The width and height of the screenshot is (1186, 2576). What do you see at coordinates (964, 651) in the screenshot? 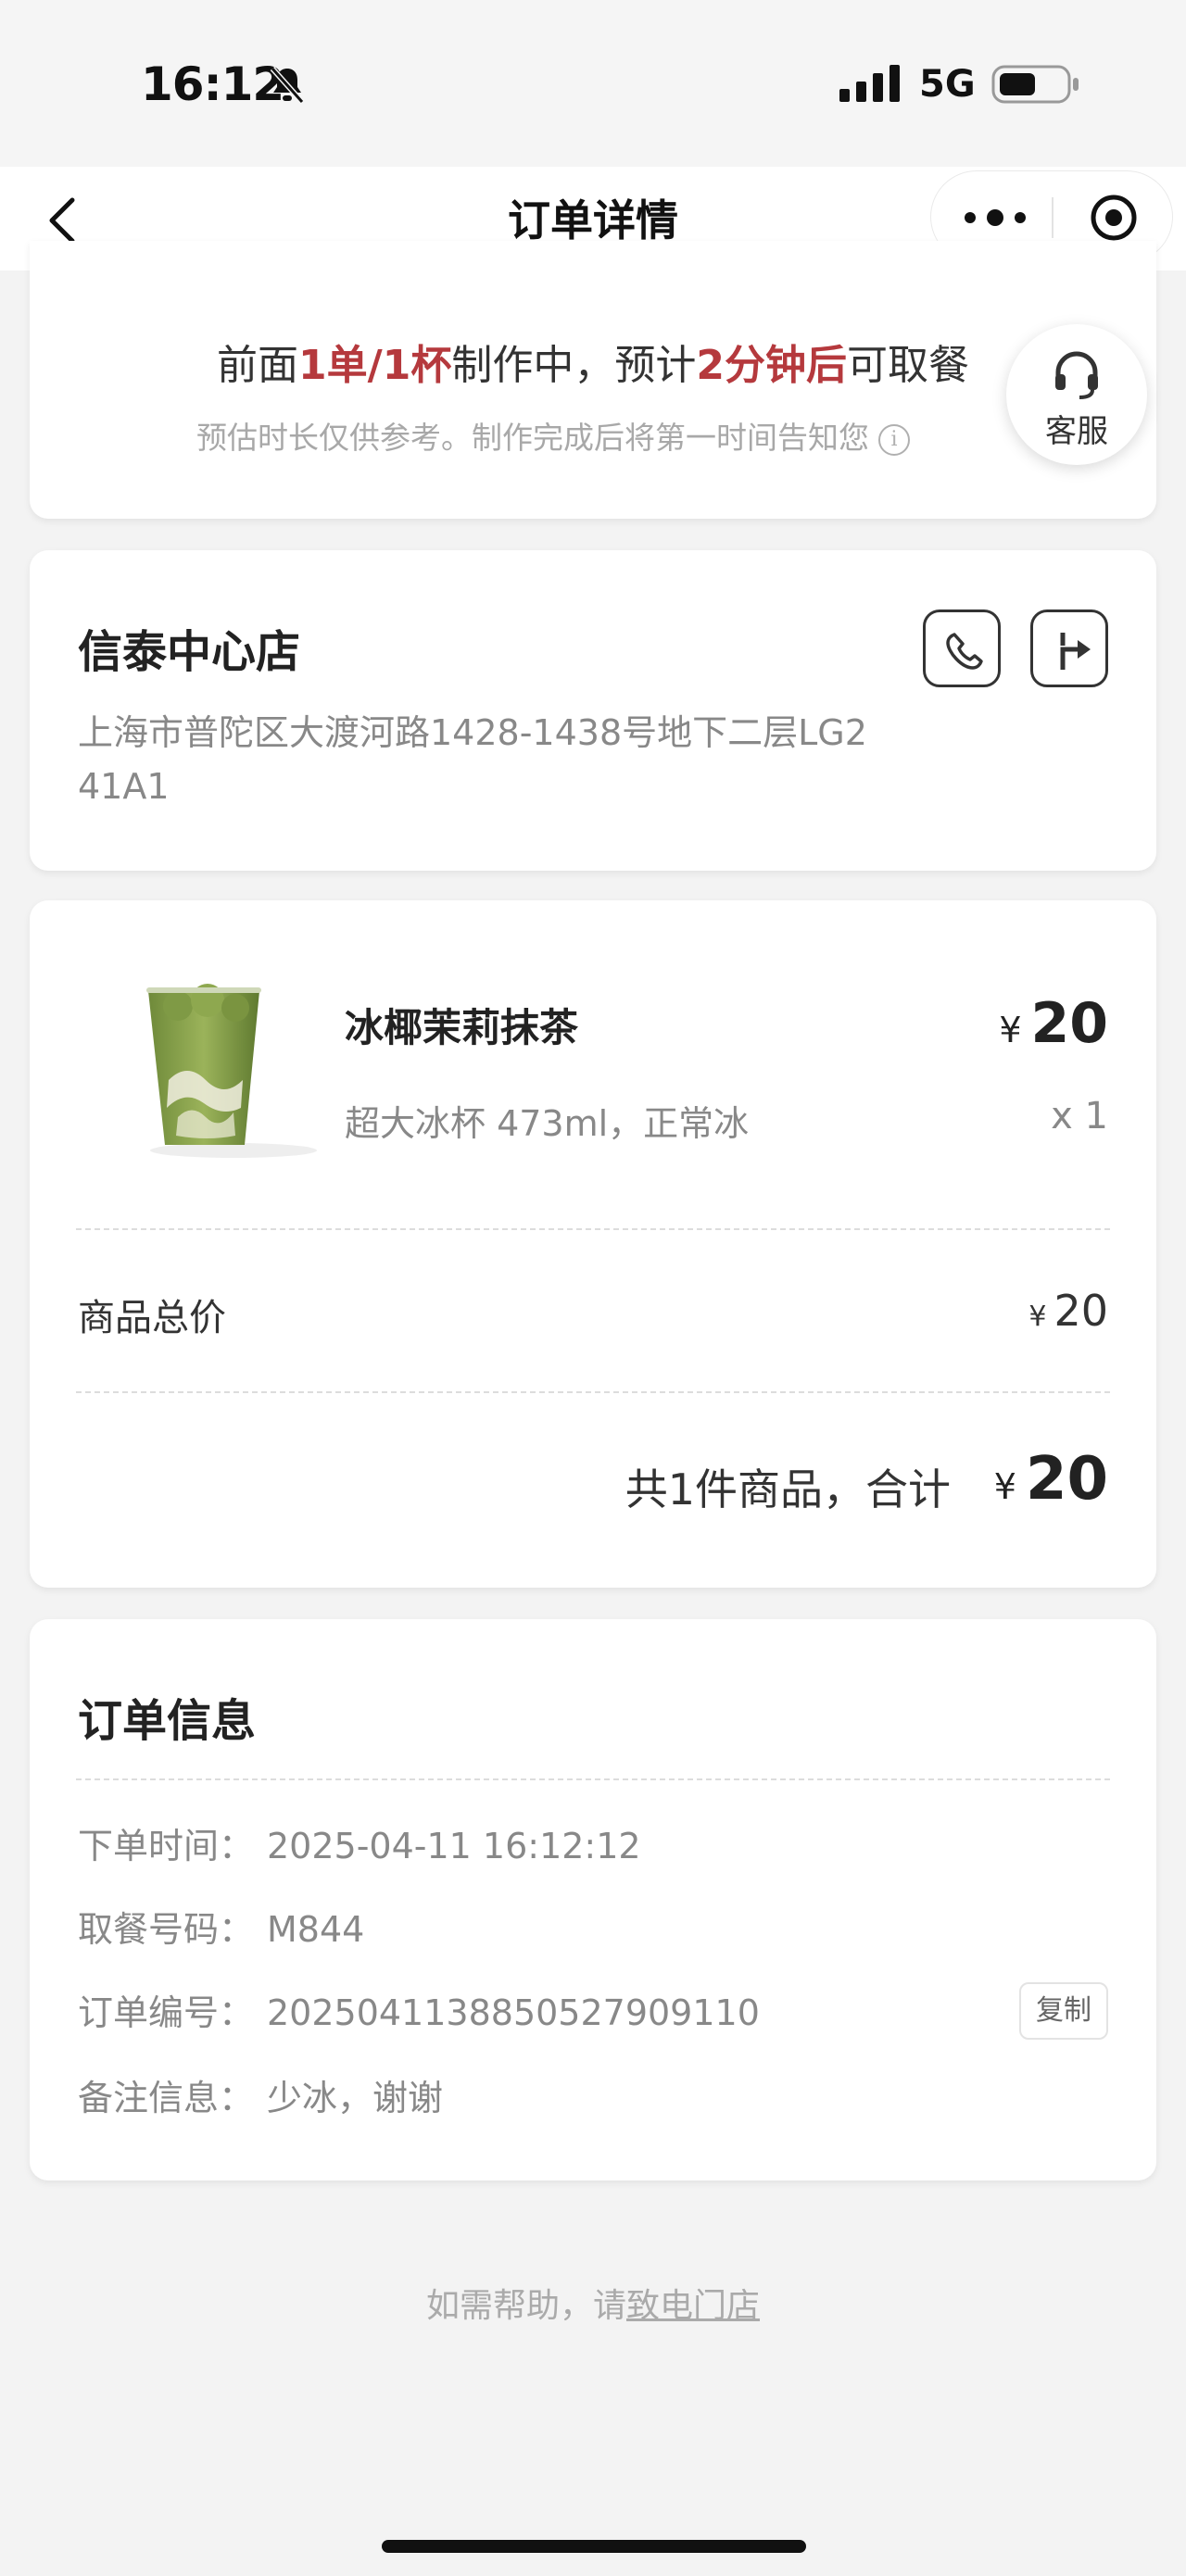
I see `phone-icon` at bounding box center [964, 651].